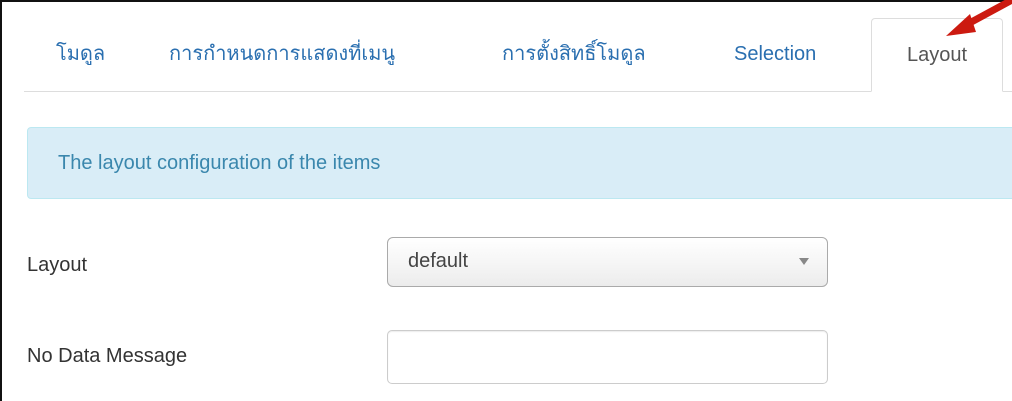  Describe the element at coordinates (57, 265) in the screenshot. I see `layout-label: Layout` at that location.